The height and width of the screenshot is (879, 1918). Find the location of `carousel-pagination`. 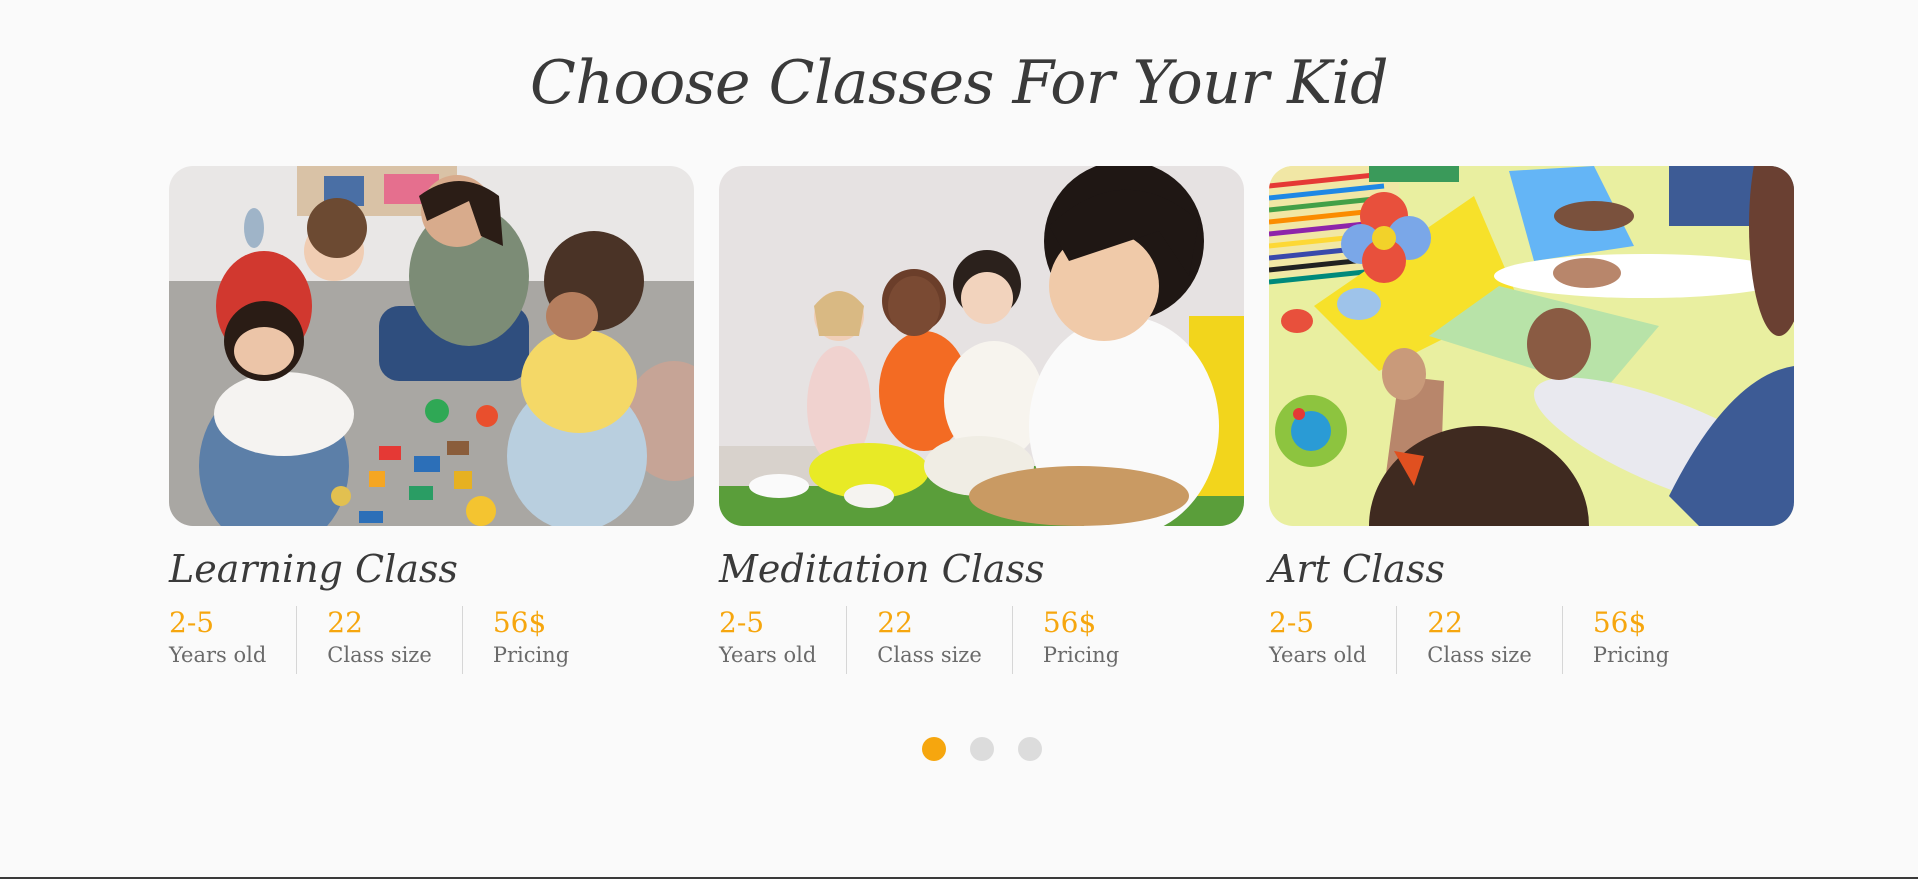

carousel-pagination is located at coordinates (982, 749).